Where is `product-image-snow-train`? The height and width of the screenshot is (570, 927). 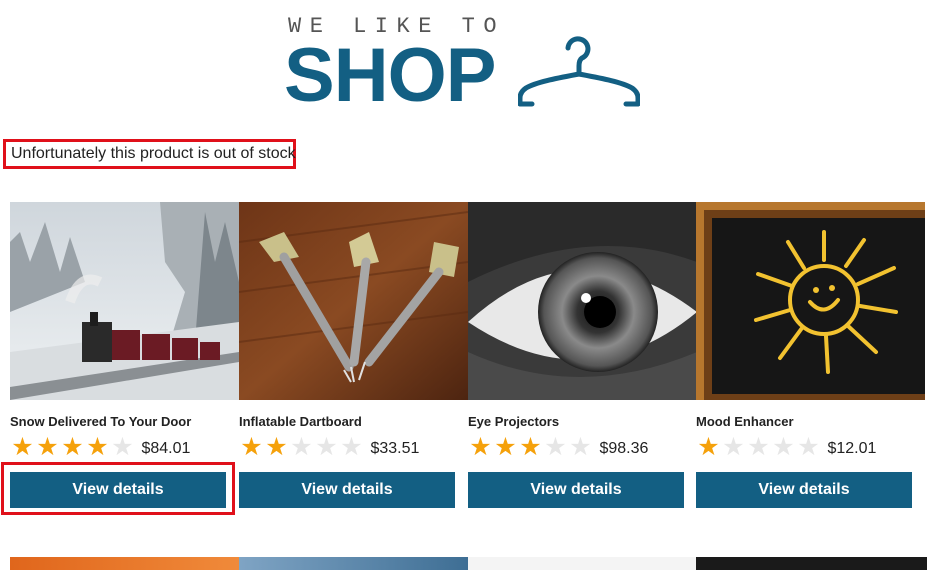
product-image-snow-train is located at coordinates (124, 301).